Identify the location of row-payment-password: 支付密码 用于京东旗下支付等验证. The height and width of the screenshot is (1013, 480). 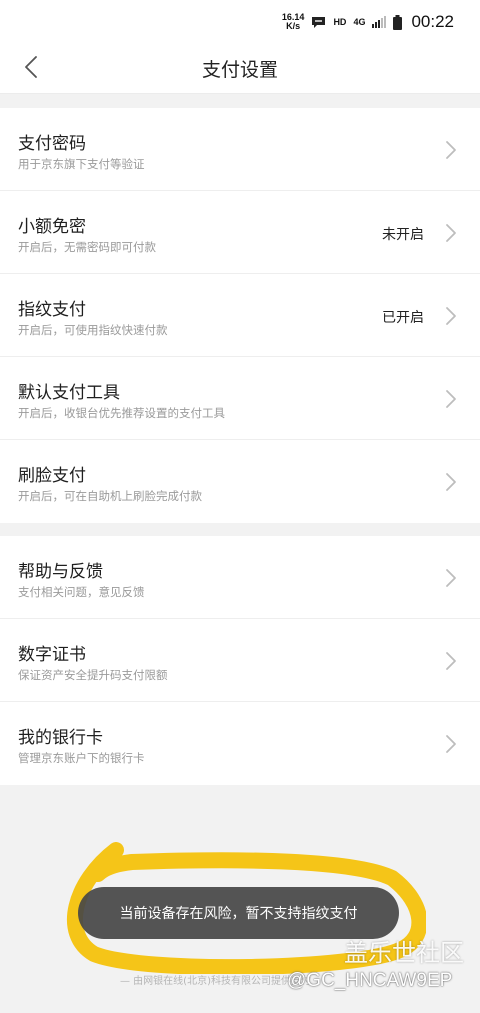
(240, 149).